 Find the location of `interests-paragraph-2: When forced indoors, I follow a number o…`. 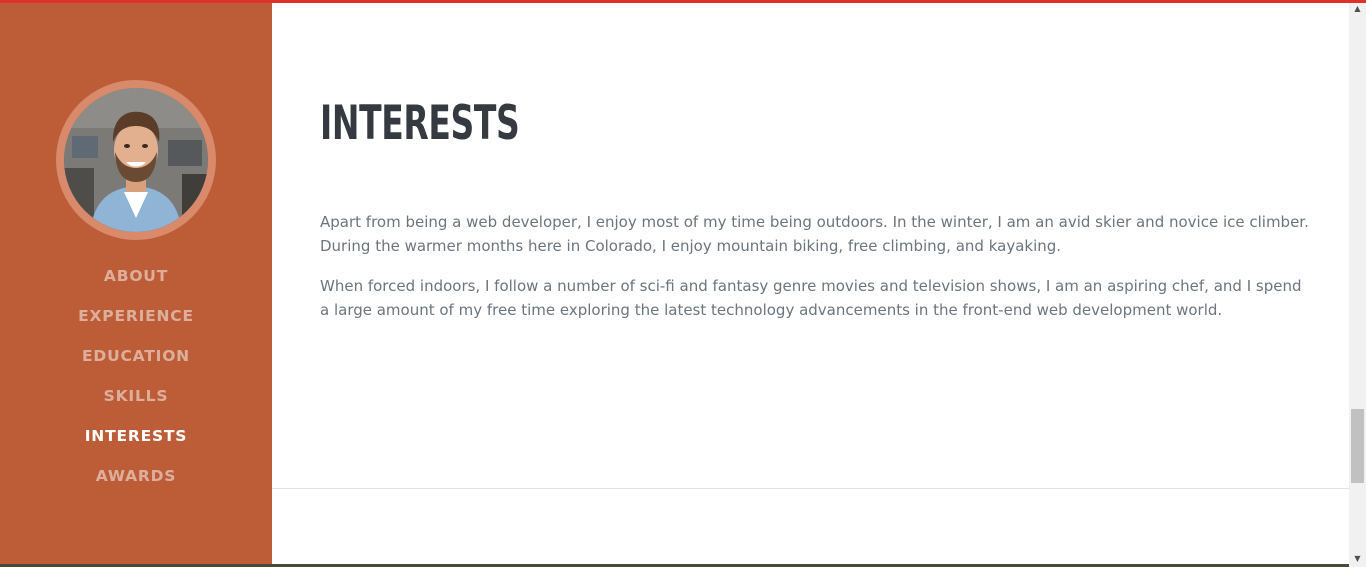

interests-paragraph-2: When forced indoors, I follow a number o… is located at coordinates (811, 298).